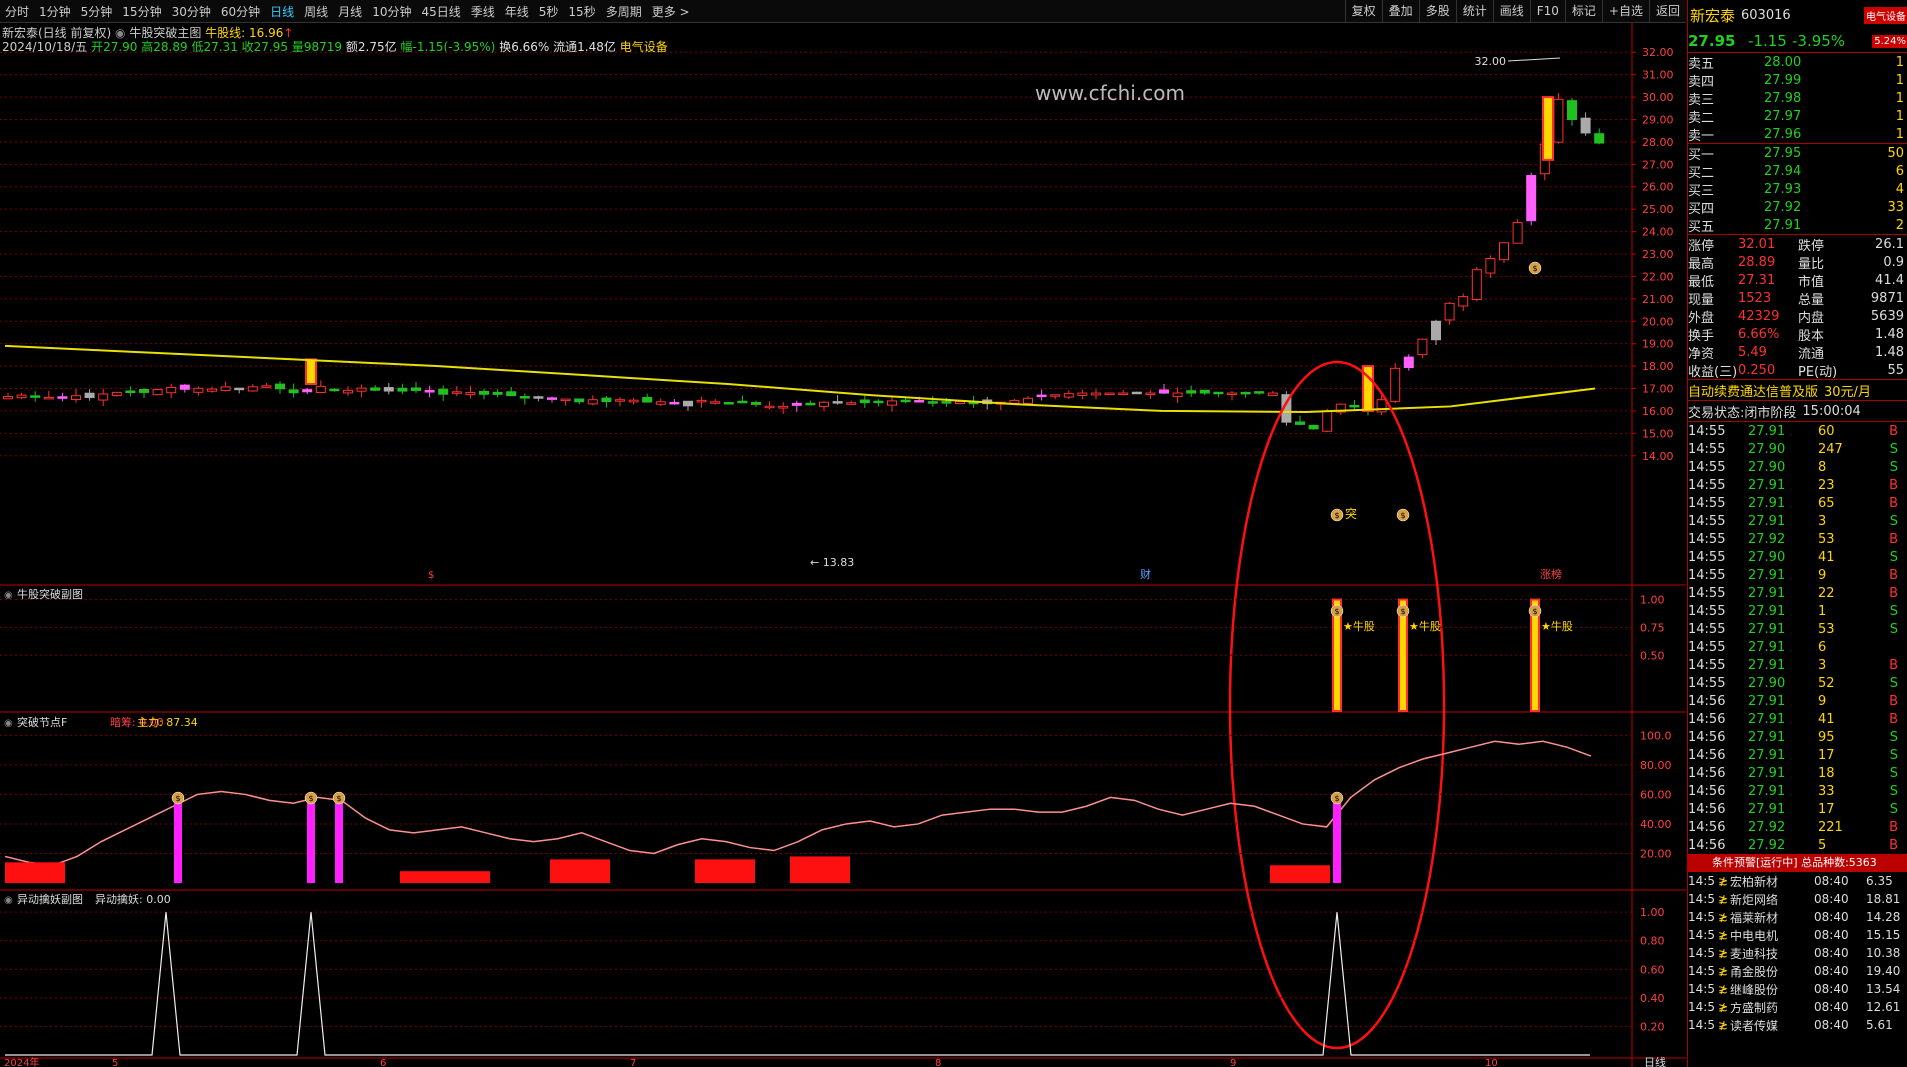 This screenshot has height=1067, width=1907. I want to click on bid-row: 买四 27.92 33, so click(1796, 208).